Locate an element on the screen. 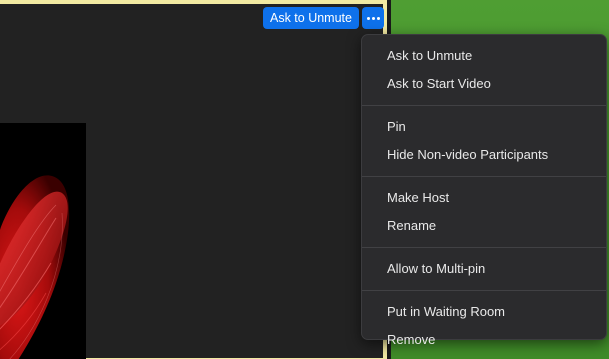  menu-item-allow-to-multi-pin: Allow to Multi-pin is located at coordinates (484, 269).